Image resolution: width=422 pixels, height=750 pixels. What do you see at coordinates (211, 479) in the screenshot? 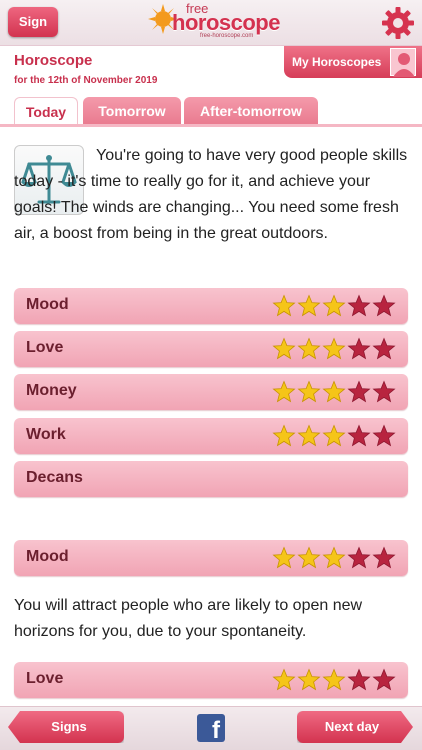
I see `rating-row-decans: Decans` at bounding box center [211, 479].